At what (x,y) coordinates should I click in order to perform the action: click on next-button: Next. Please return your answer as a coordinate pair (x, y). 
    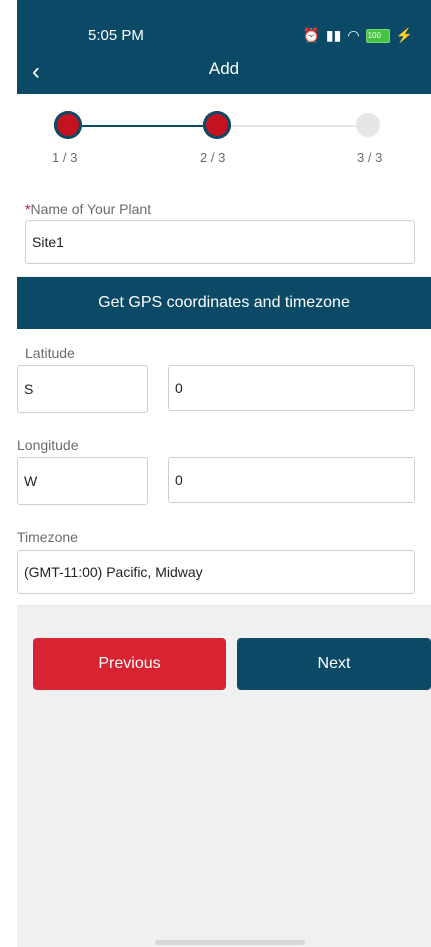
    Looking at the image, I should click on (334, 664).